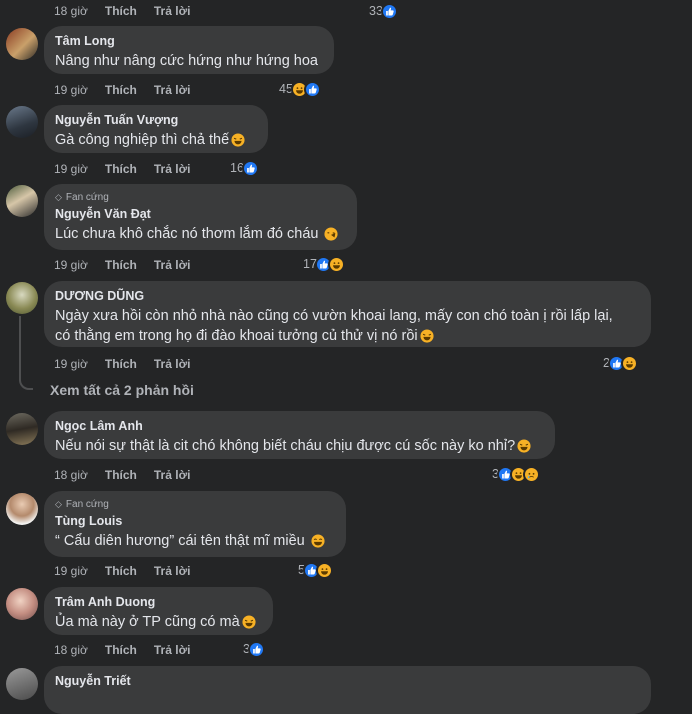 This screenshot has height=714, width=692. Describe the element at coordinates (122, 390) in the screenshot. I see `view-all-replies-link: Xem tất cả 2 phản hồi` at that location.